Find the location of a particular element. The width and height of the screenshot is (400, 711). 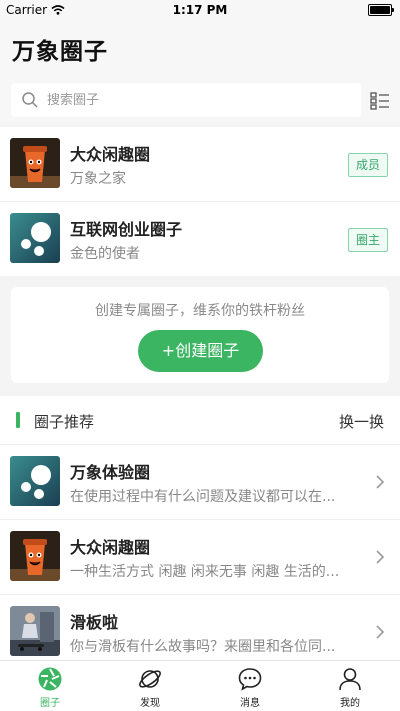

search-box is located at coordinates (186, 100).